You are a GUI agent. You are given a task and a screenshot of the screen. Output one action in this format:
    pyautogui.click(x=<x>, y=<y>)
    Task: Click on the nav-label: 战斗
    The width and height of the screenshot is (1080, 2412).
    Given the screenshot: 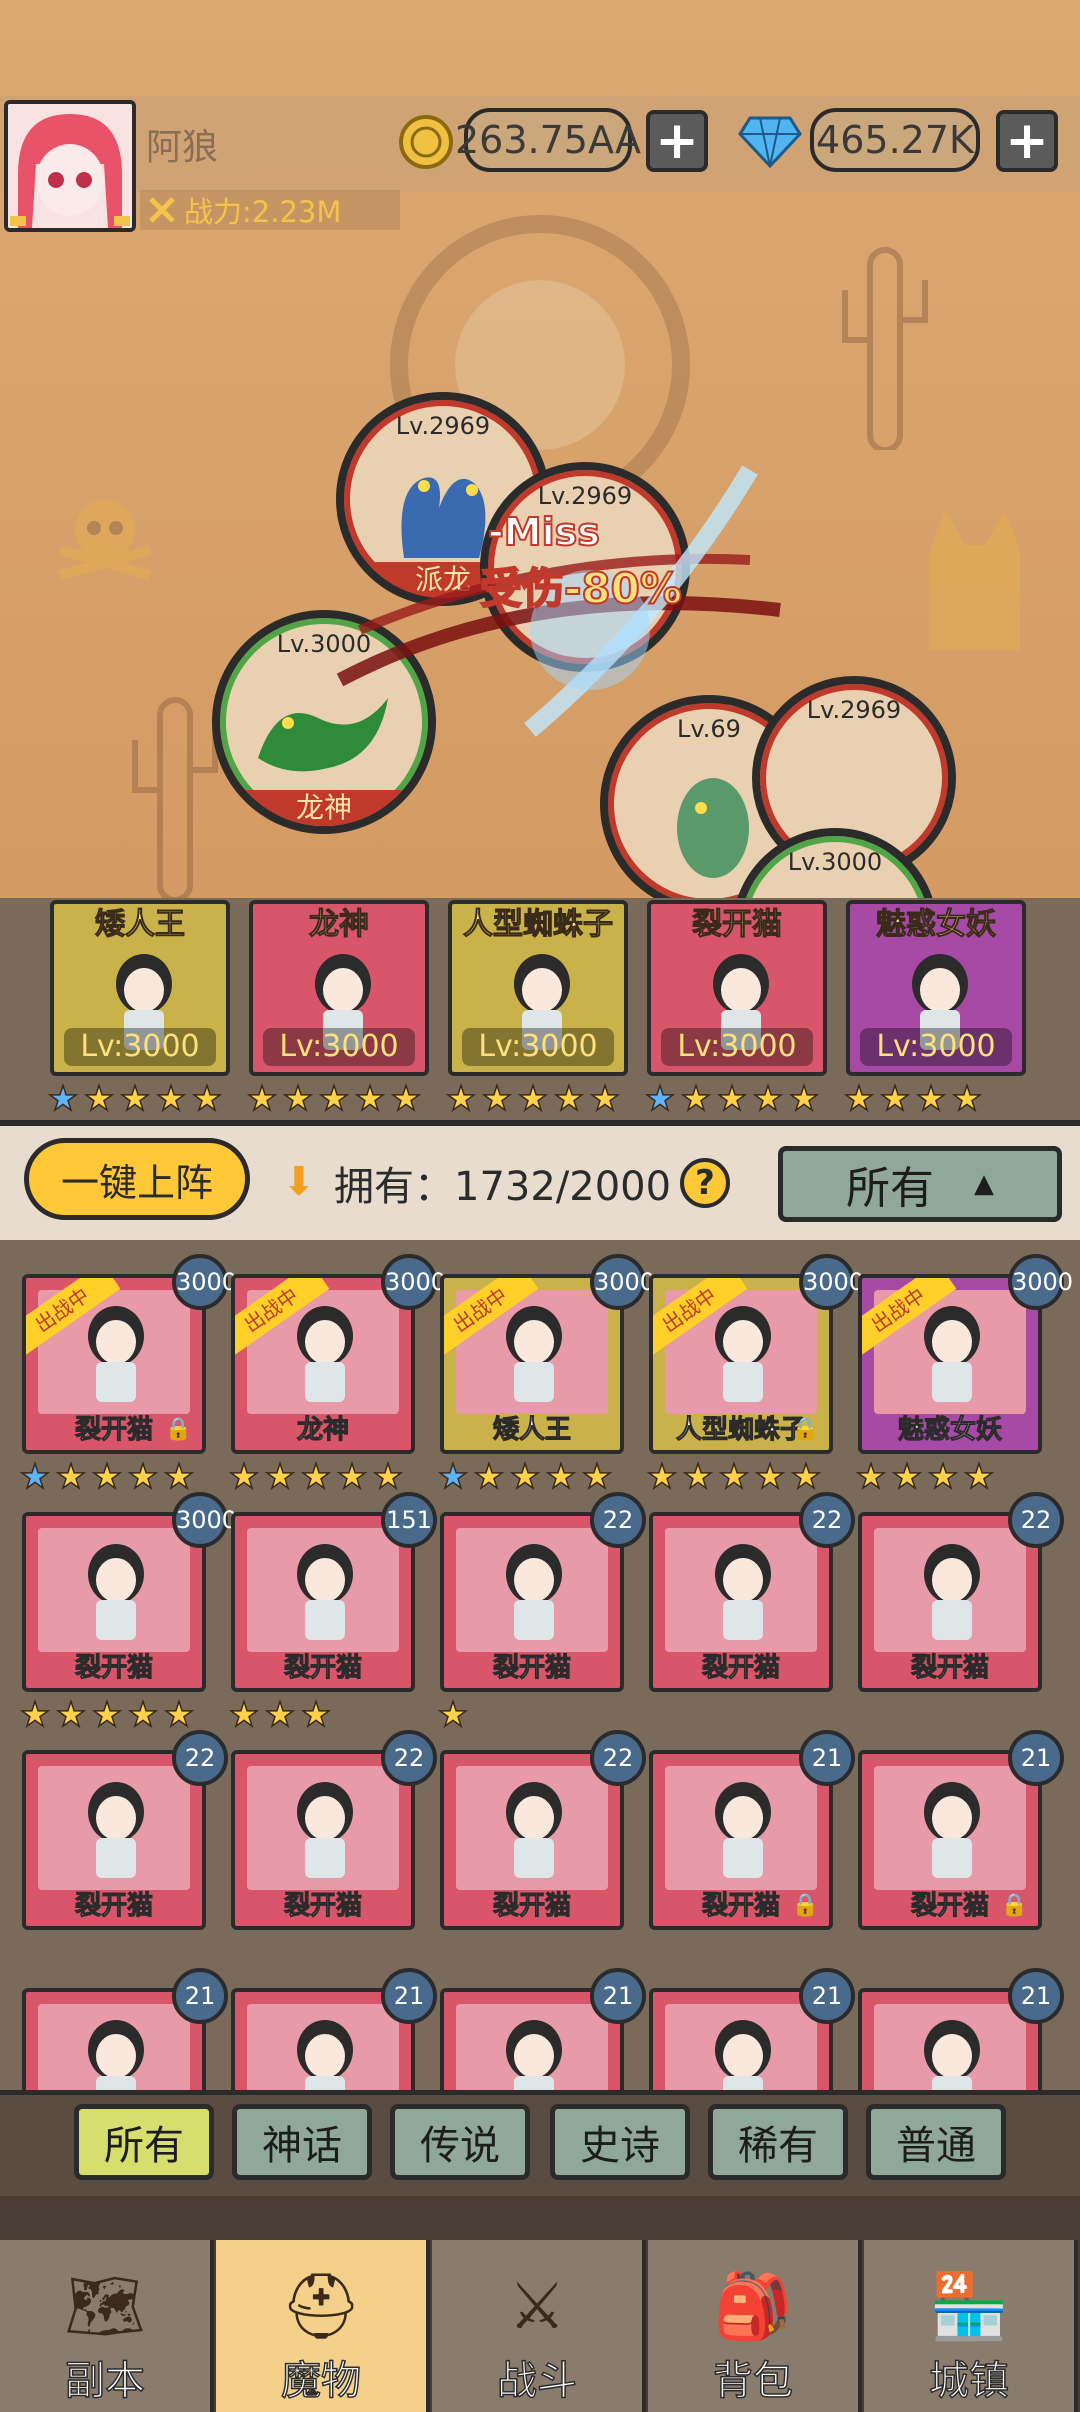 What is the action you would take?
    pyautogui.click(x=537, y=2381)
    